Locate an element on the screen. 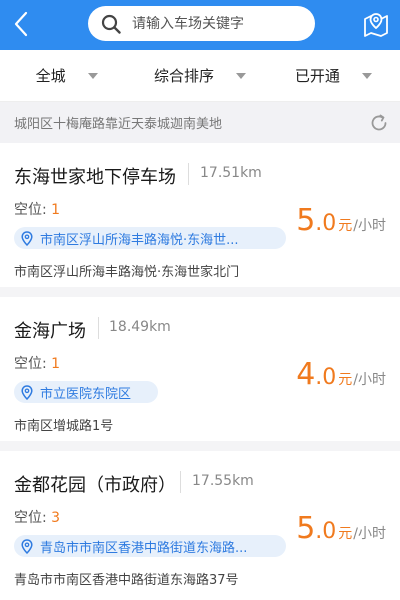  current-location-bar: 城阳区十梅庵路靠近天泰城迦南美地 is located at coordinates (200, 122).